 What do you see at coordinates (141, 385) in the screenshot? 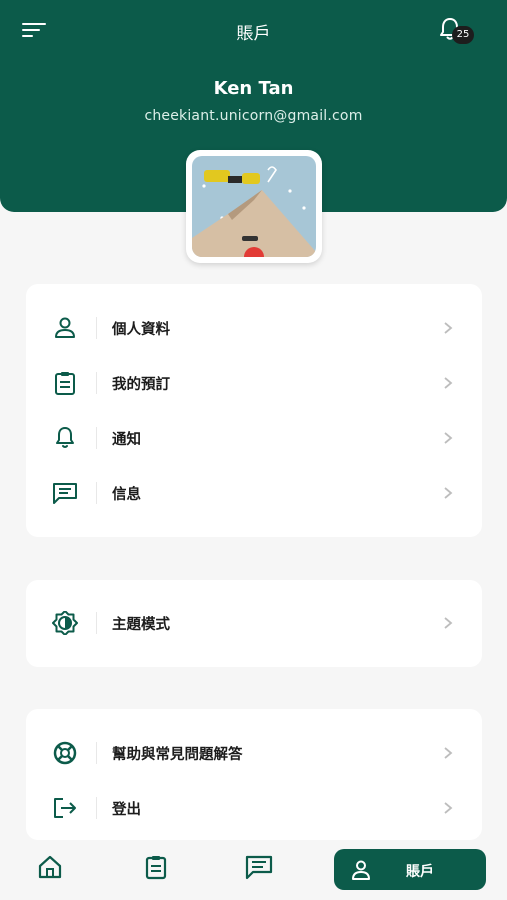
I see `menu-item-label: 我的預訂` at bounding box center [141, 385].